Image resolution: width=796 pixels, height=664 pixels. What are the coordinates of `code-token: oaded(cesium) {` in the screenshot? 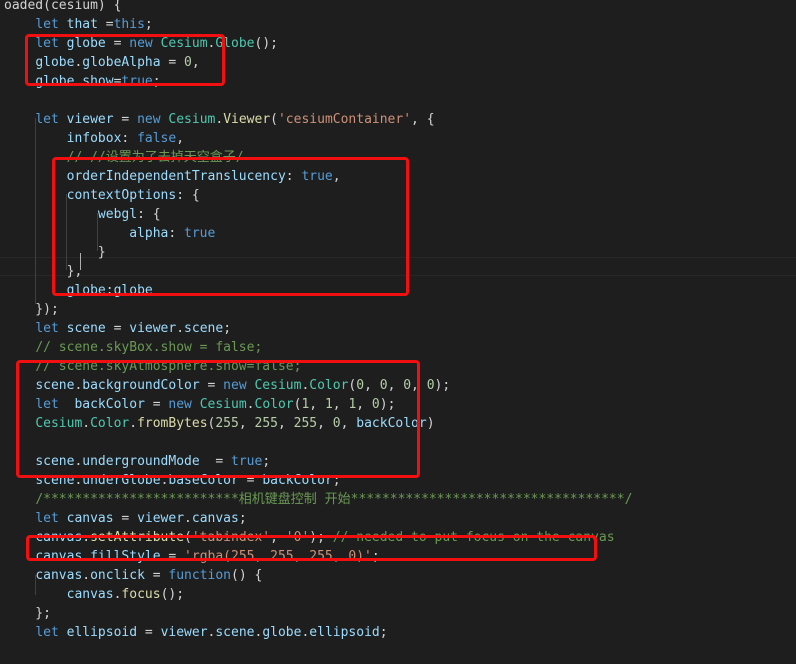 It's located at (63, 6).